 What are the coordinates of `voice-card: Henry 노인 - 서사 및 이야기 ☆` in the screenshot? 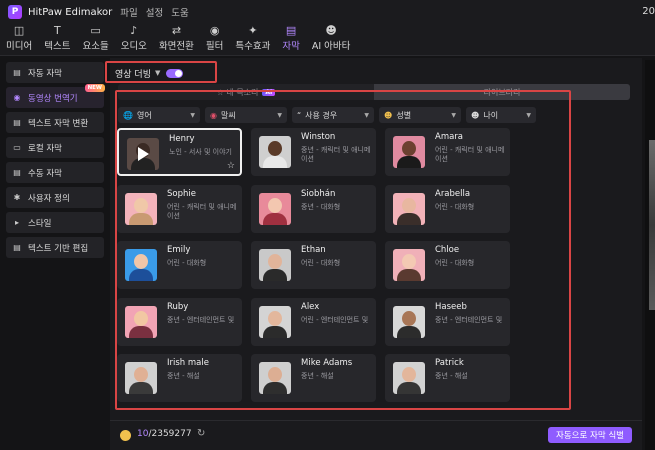 It's located at (179, 152).